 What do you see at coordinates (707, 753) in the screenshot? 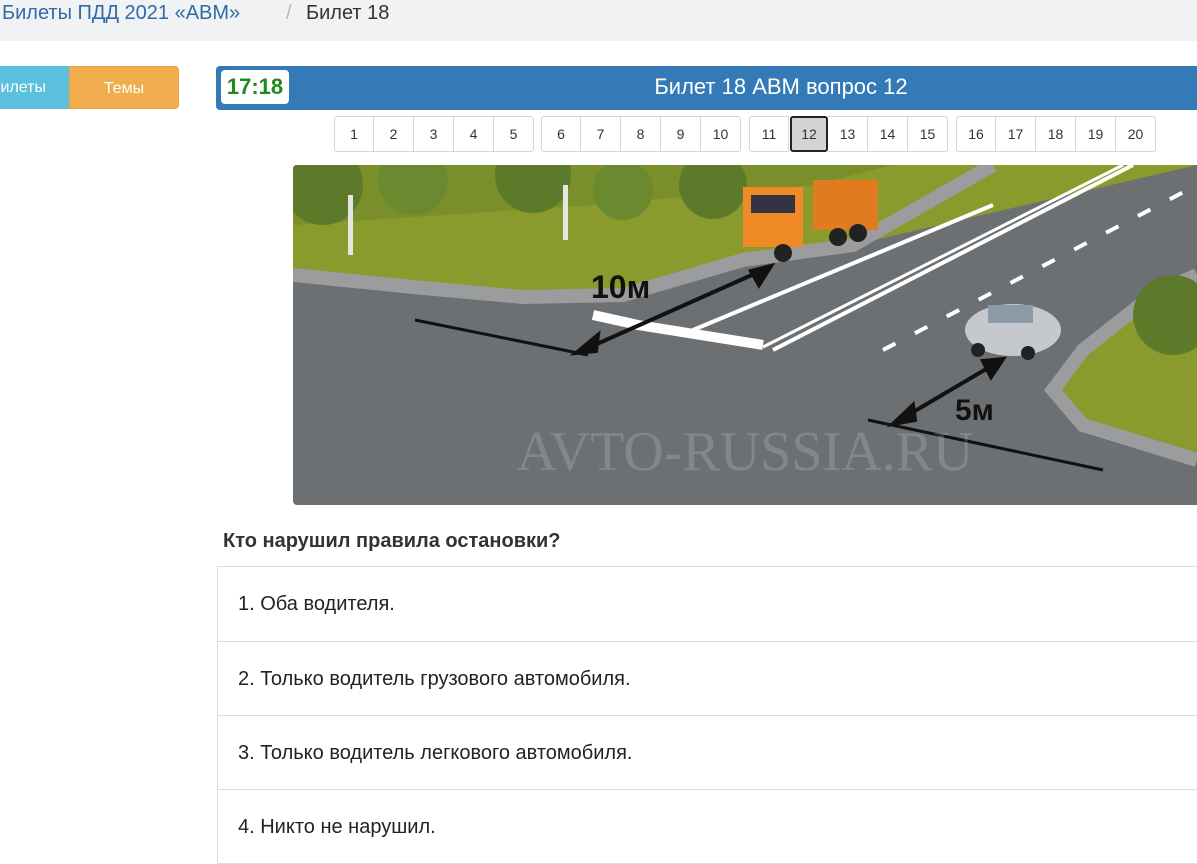
I see `answer-option: 3. Только водитель легкового автомобиля.` at bounding box center [707, 753].